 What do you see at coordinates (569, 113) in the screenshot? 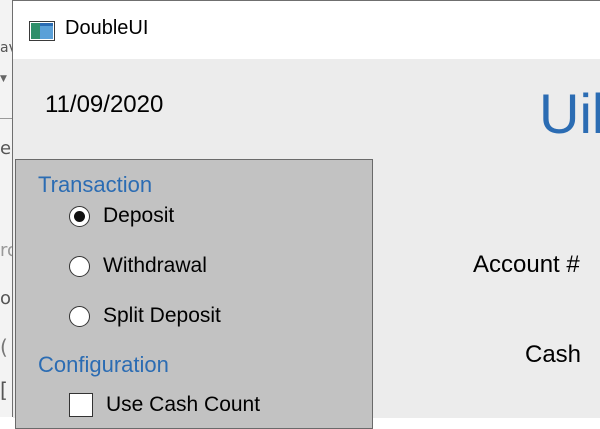
I see `brand-title: Uil` at bounding box center [569, 113].